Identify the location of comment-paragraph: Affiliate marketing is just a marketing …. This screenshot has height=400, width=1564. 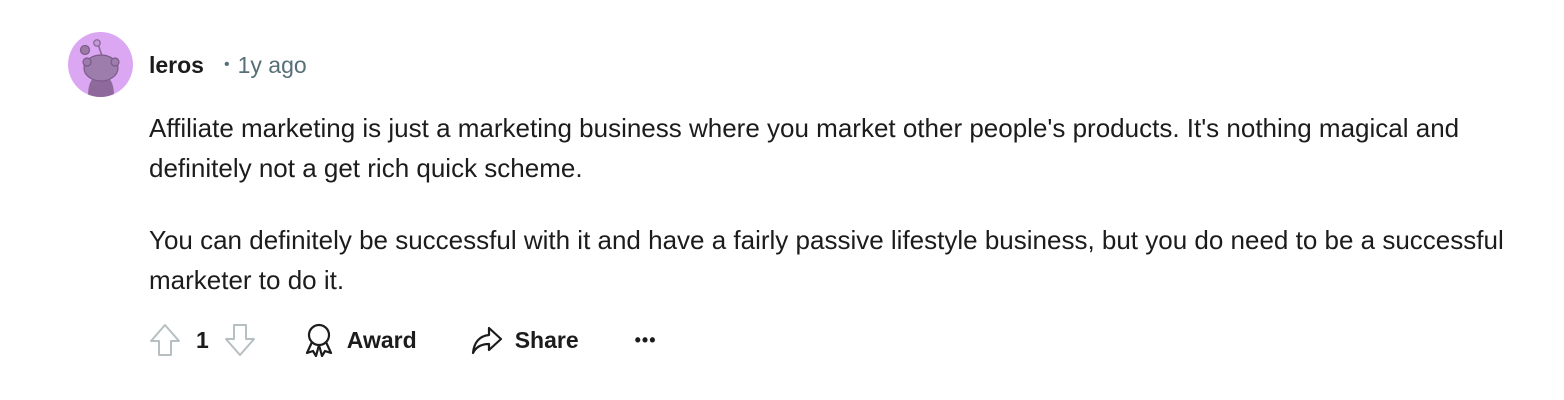
(804, 148).